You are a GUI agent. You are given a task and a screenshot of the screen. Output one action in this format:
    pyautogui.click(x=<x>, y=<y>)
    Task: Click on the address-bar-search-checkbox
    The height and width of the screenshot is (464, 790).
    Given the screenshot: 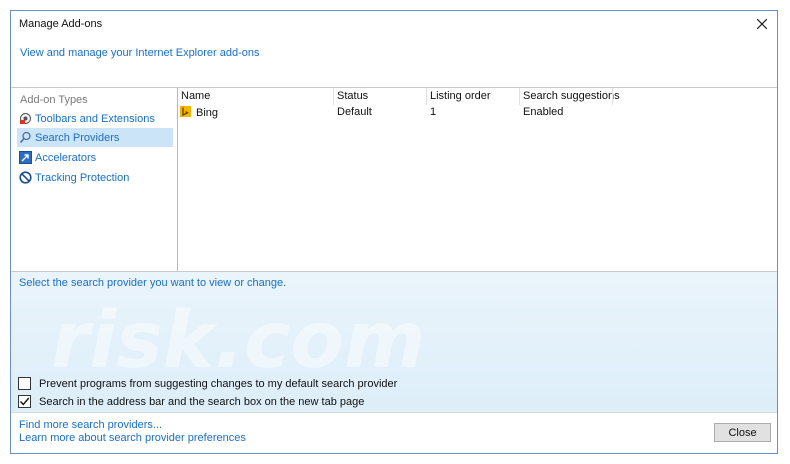 What is the action you would take?
    pyautogui.click(x=24, y=401)
    